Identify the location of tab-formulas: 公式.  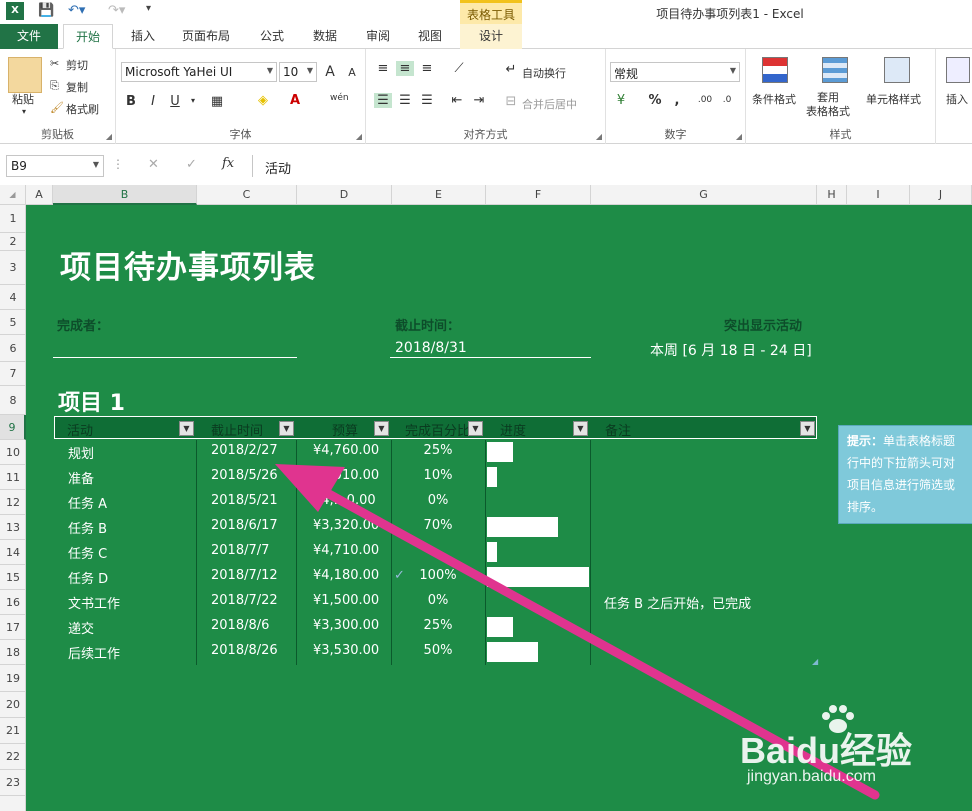
(272, 36).